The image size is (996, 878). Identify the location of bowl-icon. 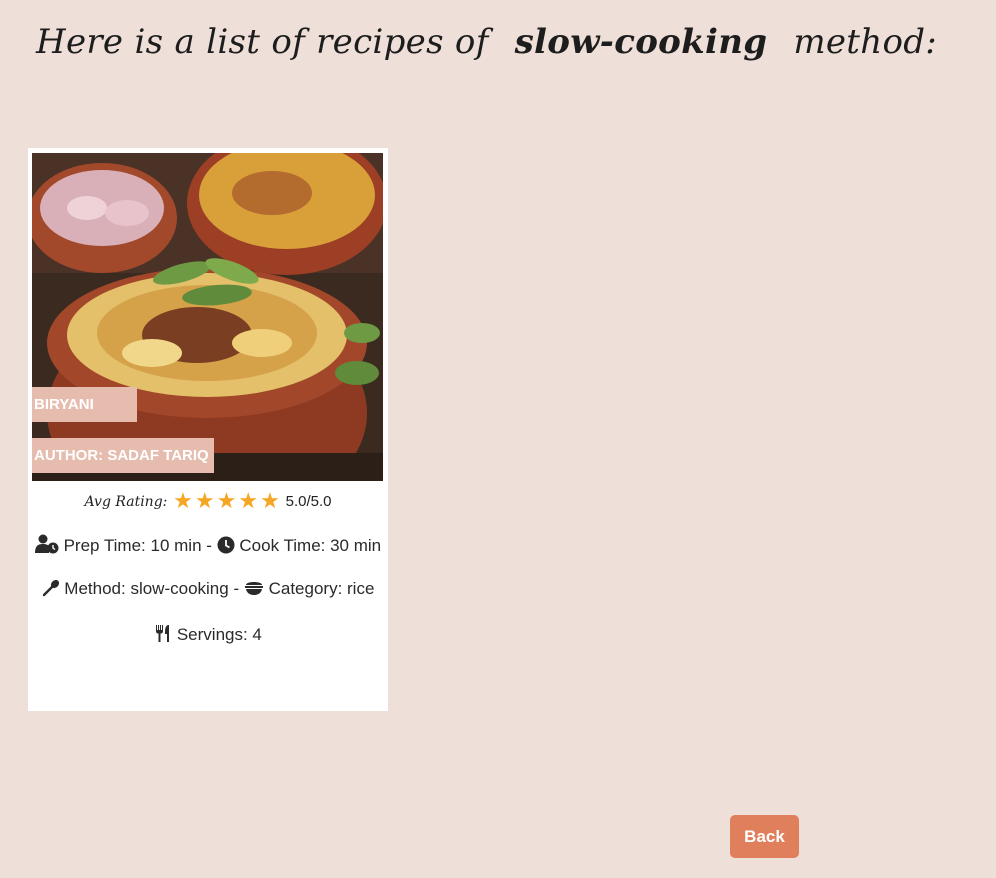
(254, 590).